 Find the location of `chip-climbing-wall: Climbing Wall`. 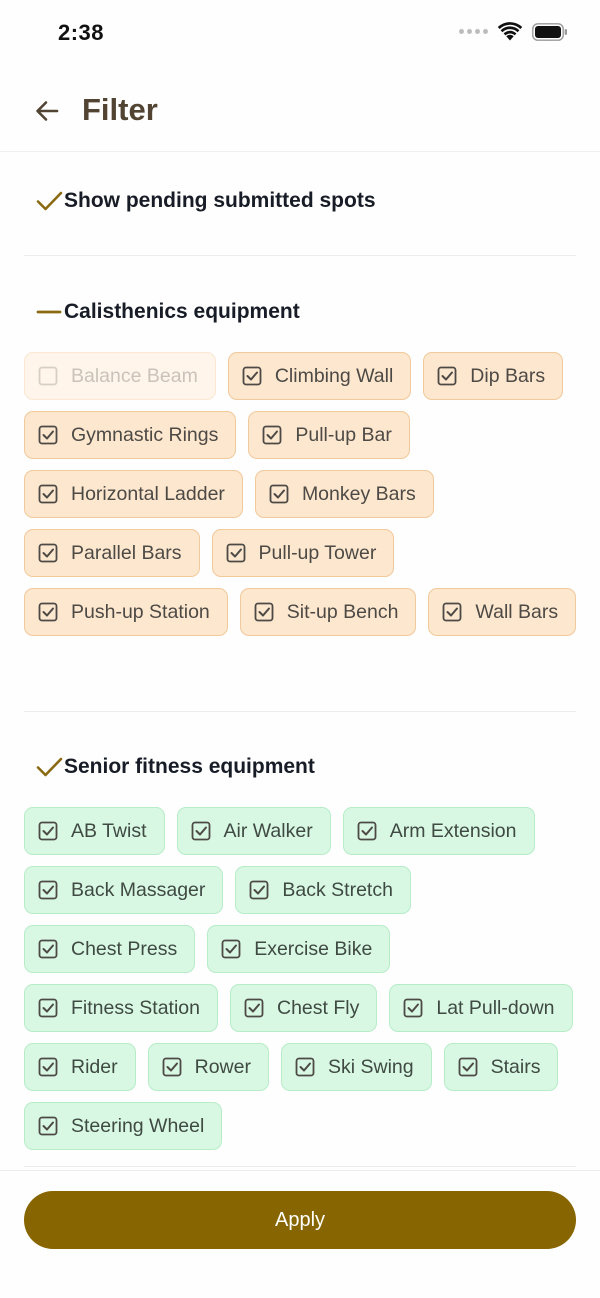

chip-climbing-wall: Climbing Wall is located at coordinates (319, 376).